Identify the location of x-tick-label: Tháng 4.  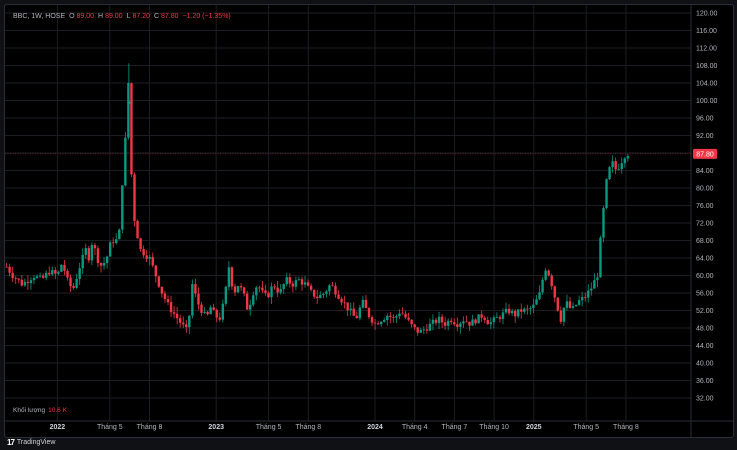
(415, 427).